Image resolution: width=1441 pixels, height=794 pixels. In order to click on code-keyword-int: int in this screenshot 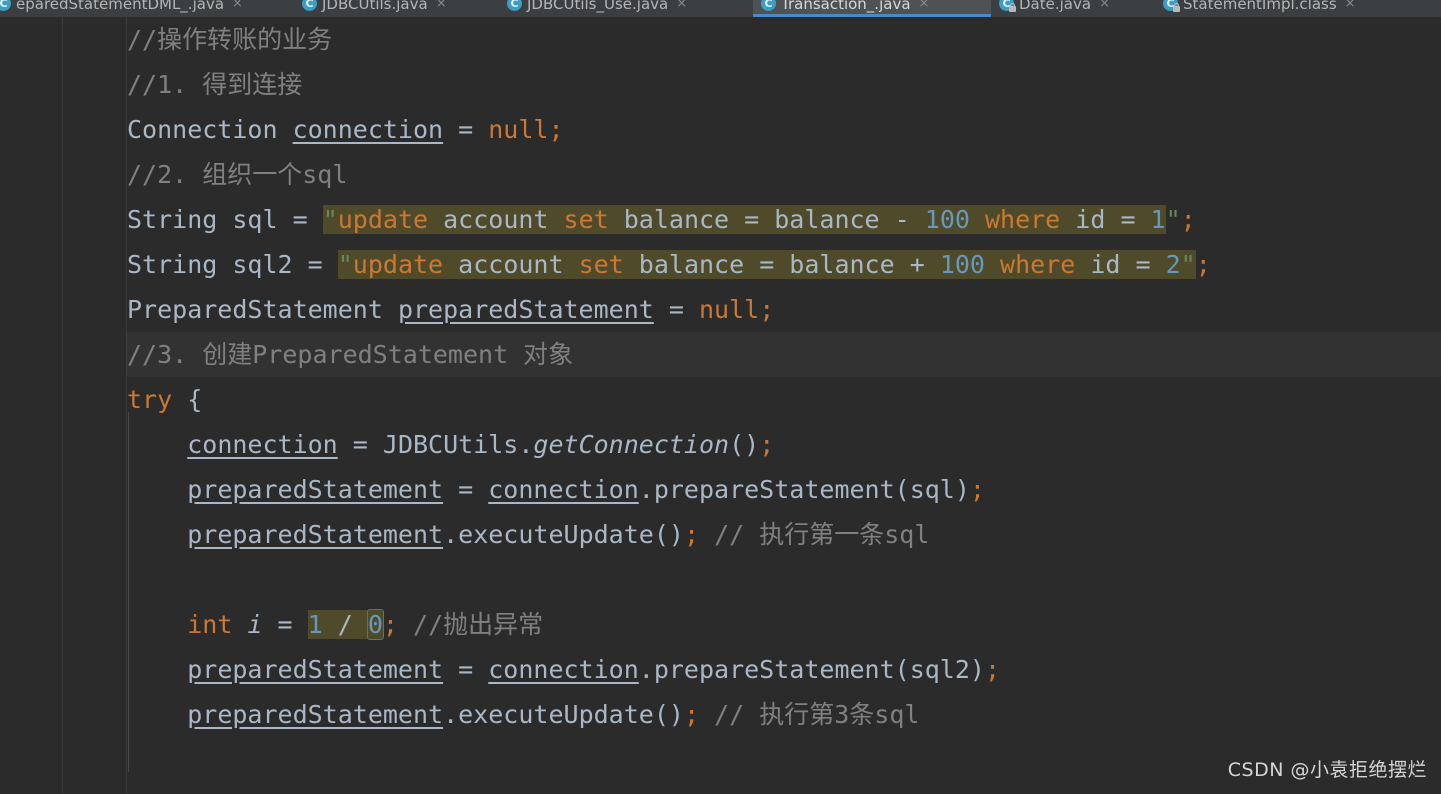, I will do `click(210, 624)`.